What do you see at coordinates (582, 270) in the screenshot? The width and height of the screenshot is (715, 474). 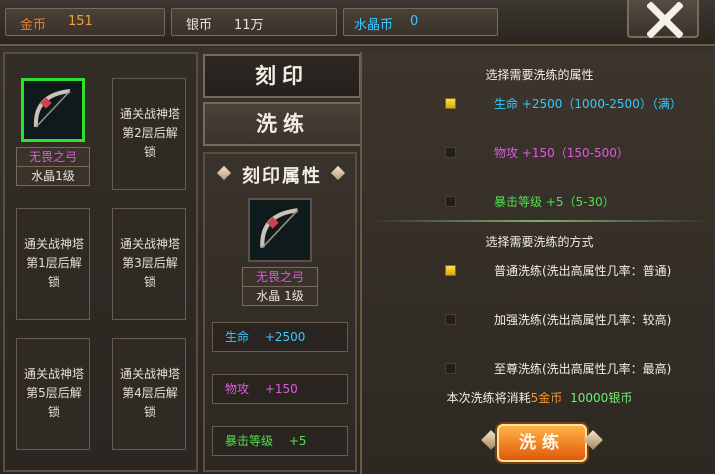 I see `mode-option-normal: 普通洗练(洗出高属性几率：普通)` at bounding box center [582, 270].